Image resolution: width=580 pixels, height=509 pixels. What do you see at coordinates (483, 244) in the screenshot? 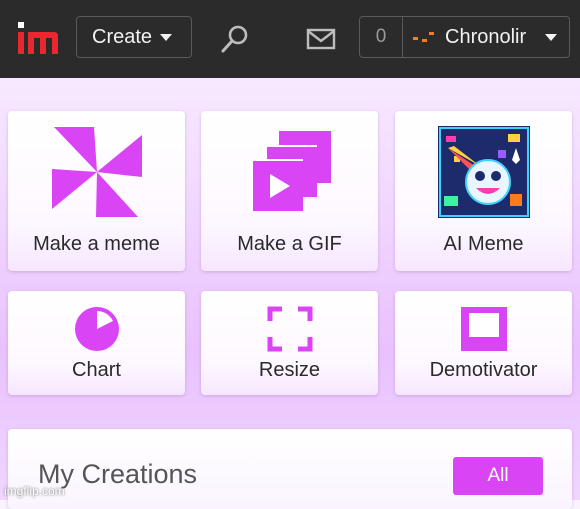
I see `tile-label: AI Meme` at bounding box center [483, 244].